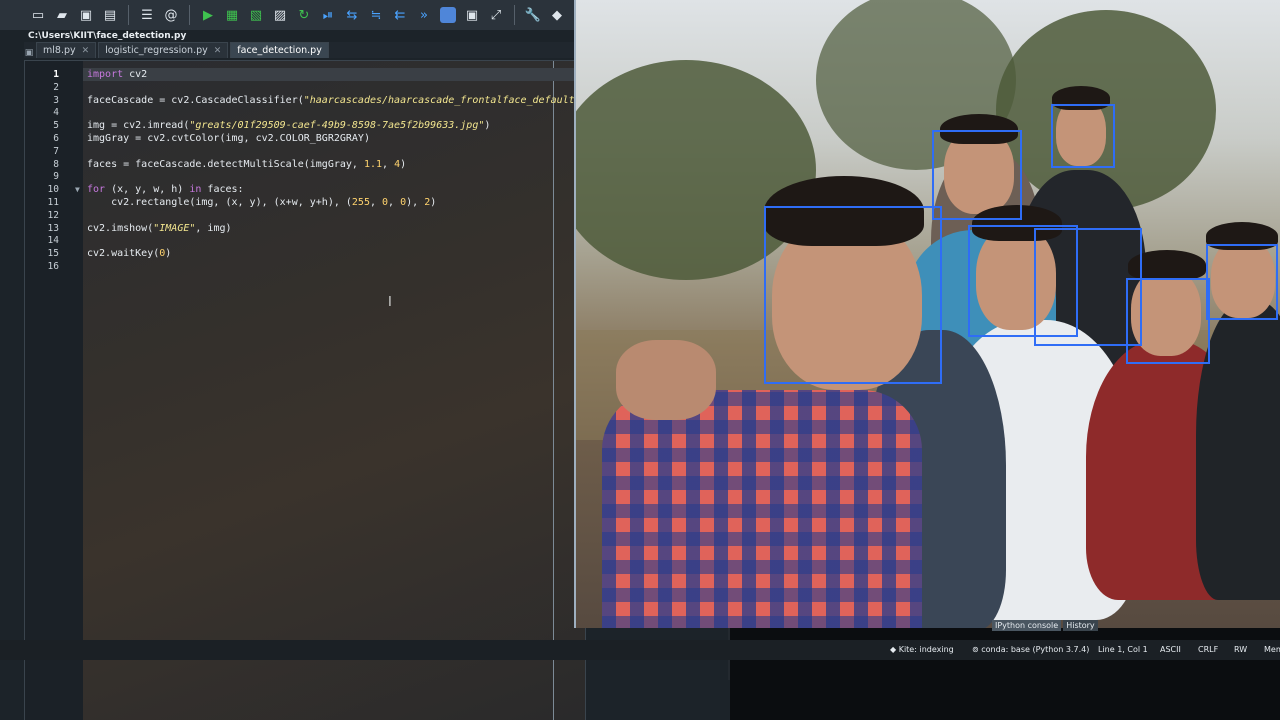 The height and width of the screenshot is (720, 1280). Describe the element at coordinates (424, 15) in the screenshot. I see `continue-icon: »` at that location.